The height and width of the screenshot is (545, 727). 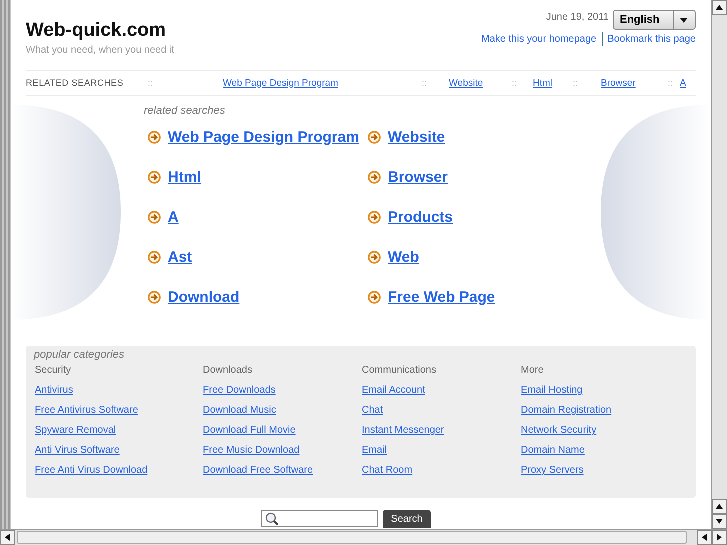 I want to click on section-heading: related searches, so click(x=185, y=111).